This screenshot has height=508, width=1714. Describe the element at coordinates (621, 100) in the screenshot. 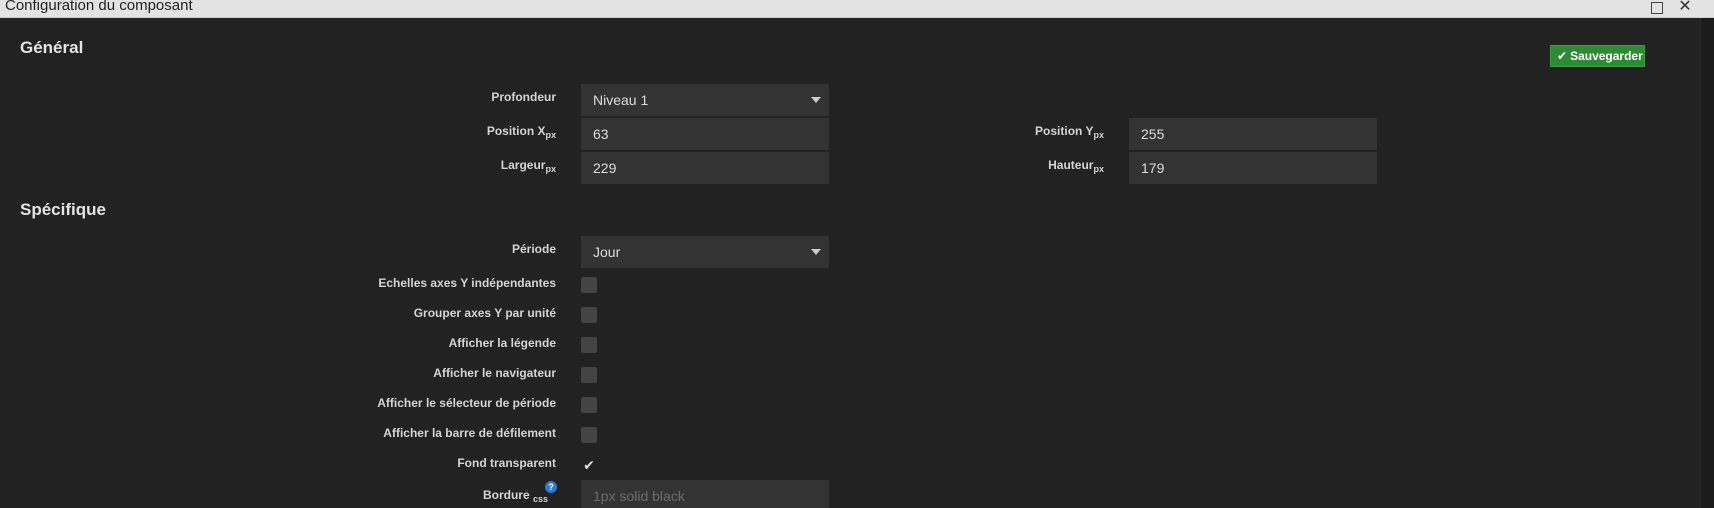

I see `depth-value: Niveau 1` at that location.